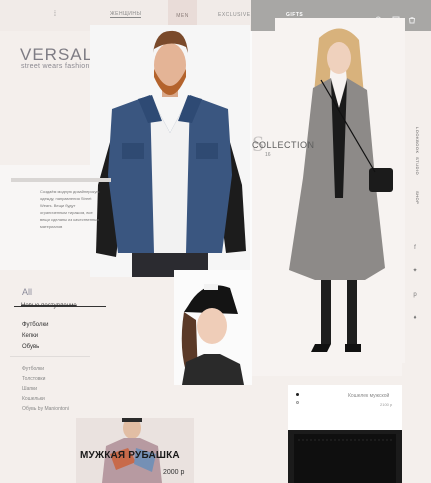  What do you see at coordinates (33, 379) in the screenshot?
I see `catalog-subcategory: Толстовки` at bounding box center [33, 379].